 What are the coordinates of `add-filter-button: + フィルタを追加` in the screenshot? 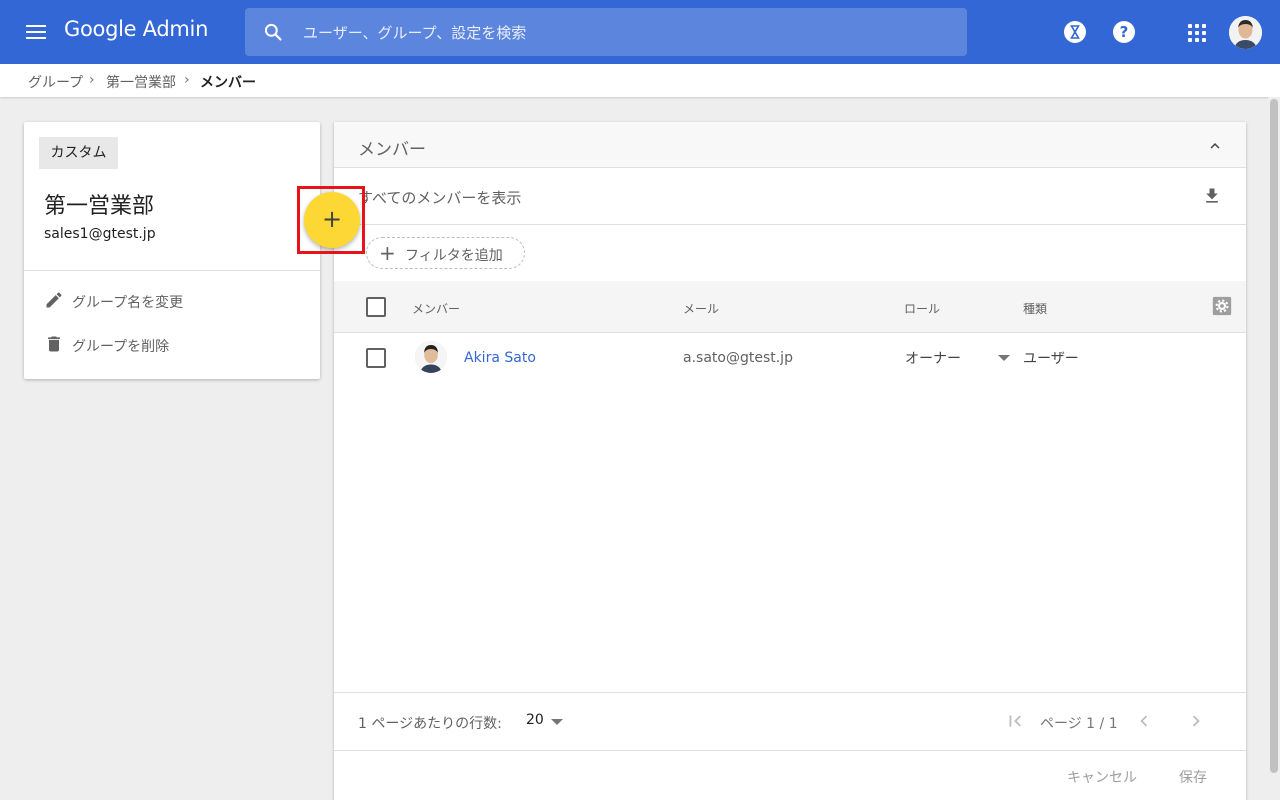 It's located at (445, 253).